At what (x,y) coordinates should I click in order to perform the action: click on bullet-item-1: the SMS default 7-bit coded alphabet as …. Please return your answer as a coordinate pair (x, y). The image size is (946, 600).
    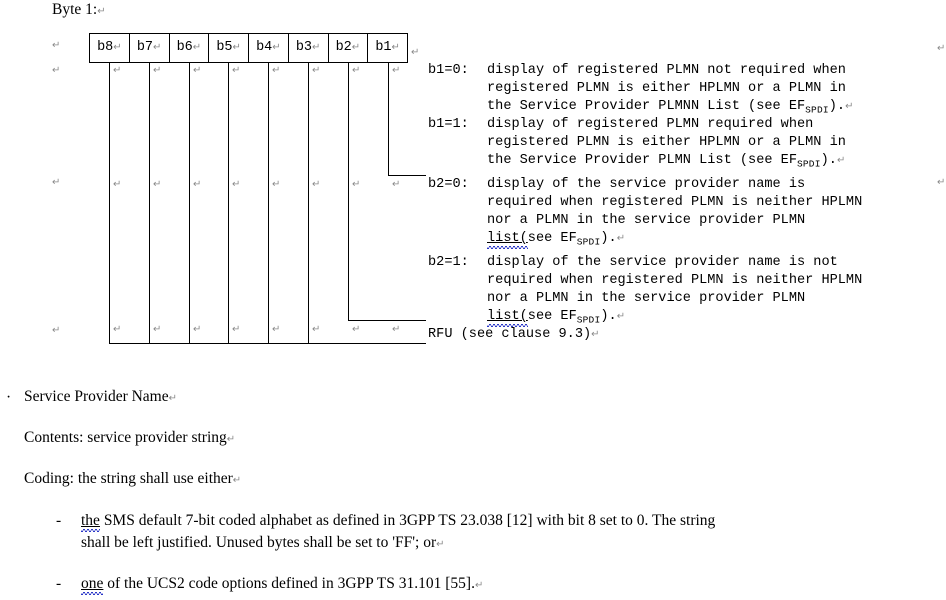
    Looking at the image, I should click on (506, 532).